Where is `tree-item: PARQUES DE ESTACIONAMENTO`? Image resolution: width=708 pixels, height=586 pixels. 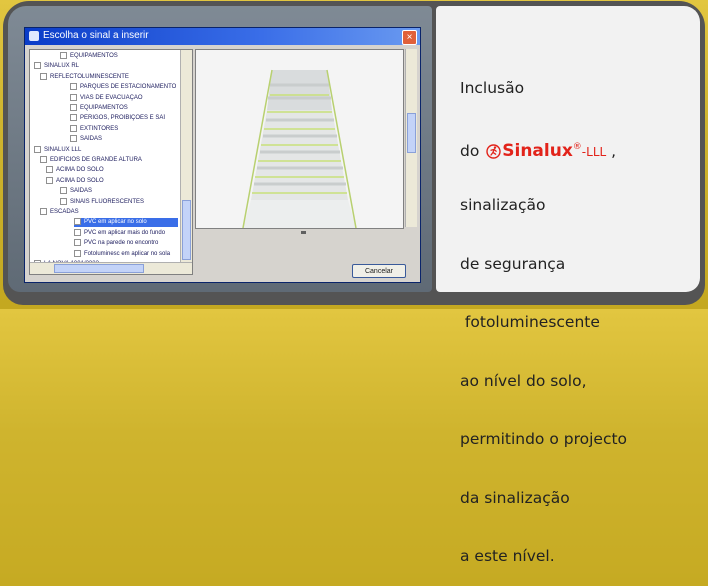 tree-item: PARQUES DE ESTACIONAMENTO is located at coordinates (124, 87).